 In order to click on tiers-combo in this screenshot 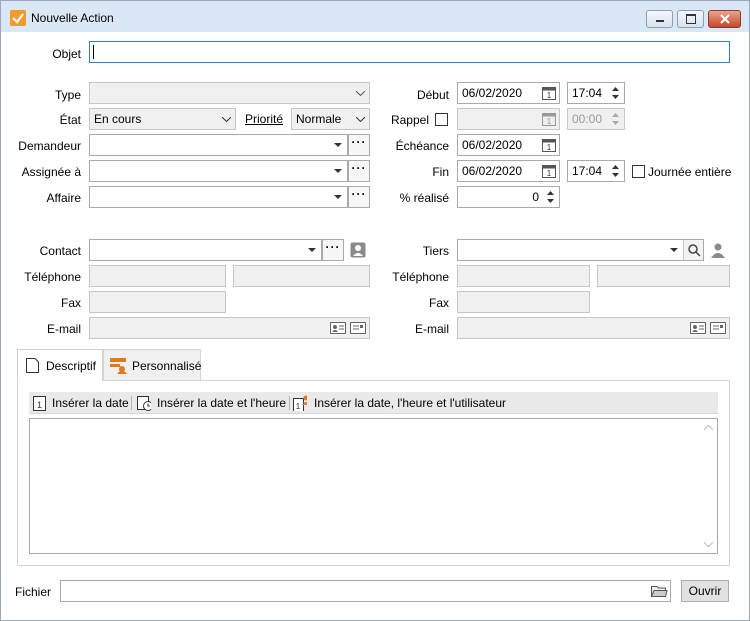, I will do `click(580, 250)`.